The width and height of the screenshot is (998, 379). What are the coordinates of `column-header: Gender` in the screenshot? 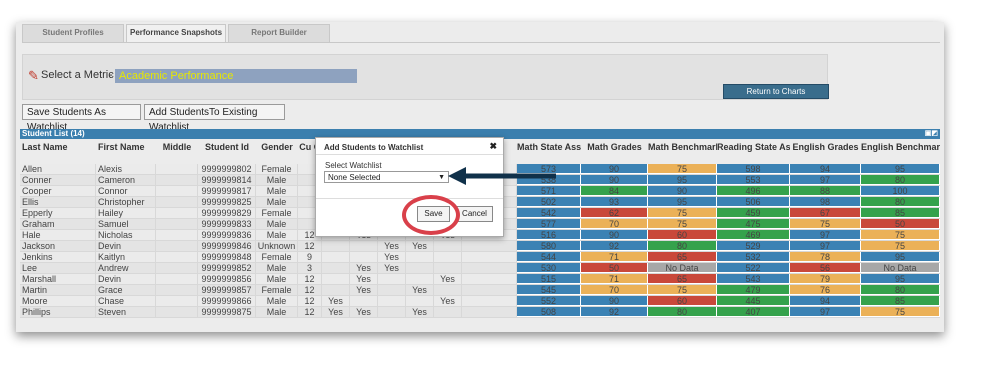 It's located at (277, 152).